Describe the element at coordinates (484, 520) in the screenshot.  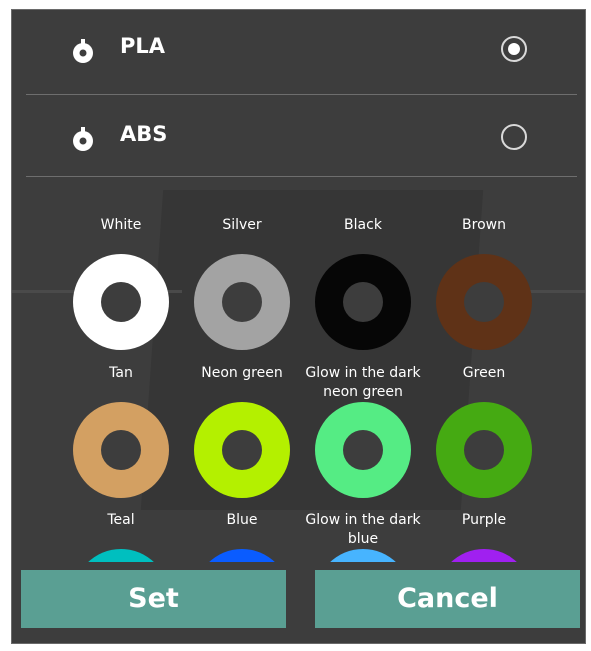
I see `swatch-label: Purple` at that location.